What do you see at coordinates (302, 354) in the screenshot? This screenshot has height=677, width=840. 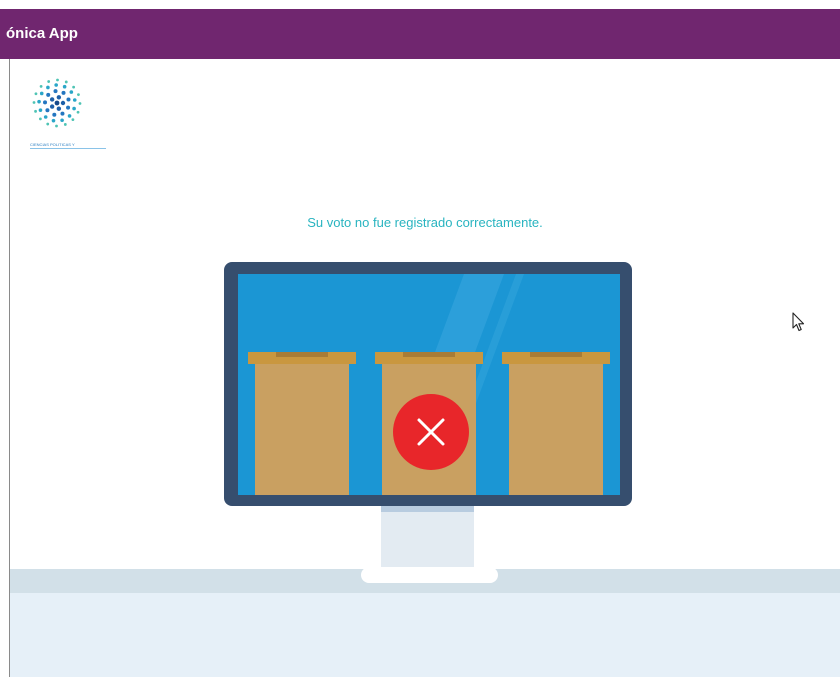 I see `ballot-box-left-slot` at bounding box center [302, 354].